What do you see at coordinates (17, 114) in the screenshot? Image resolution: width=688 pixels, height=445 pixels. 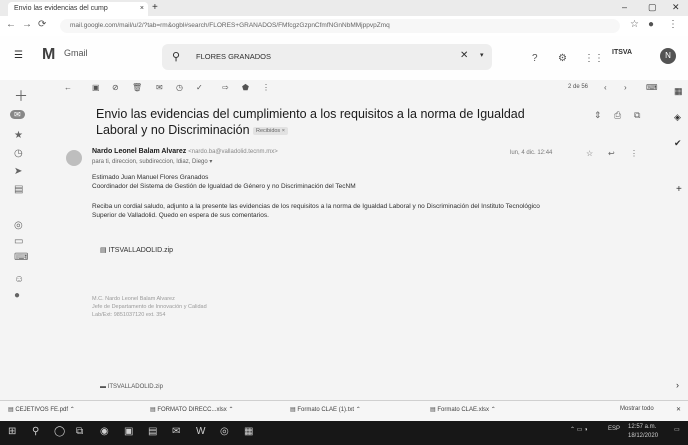 I see `inbox-icon: ✉` at bounding box center [17, 114].